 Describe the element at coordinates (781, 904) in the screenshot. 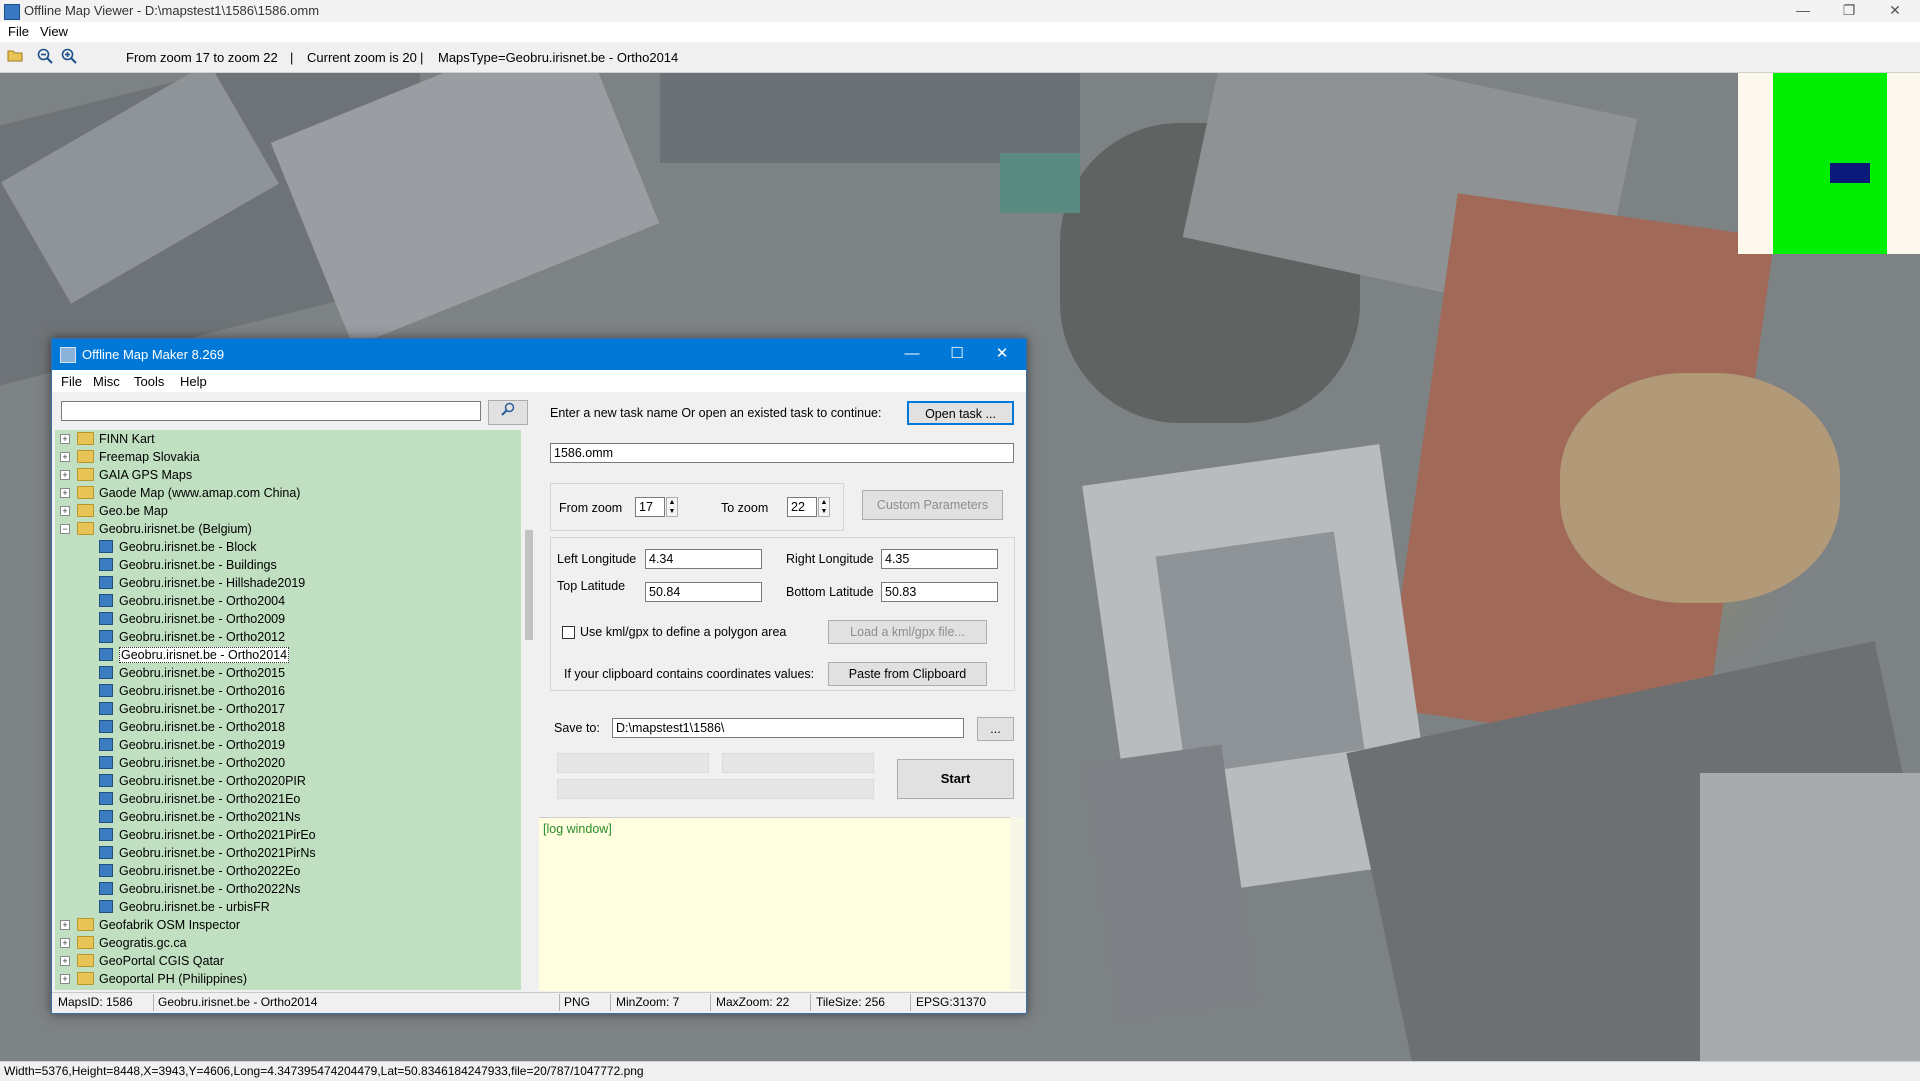

I see `log-window: [log window]` at that location.